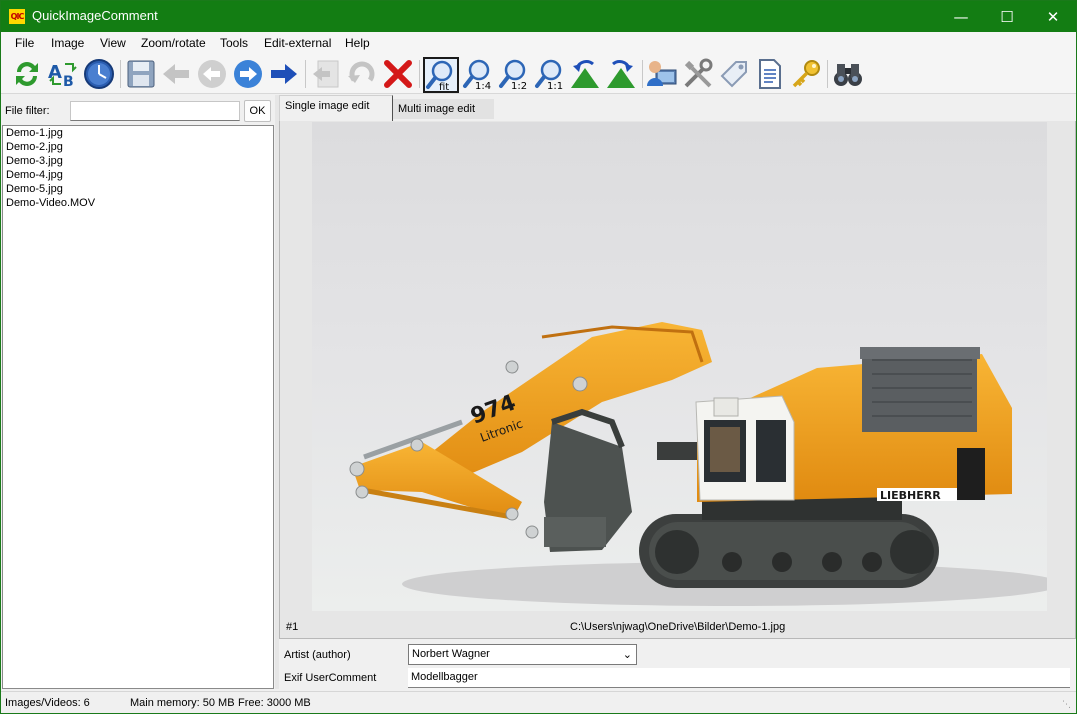  Describe the element at coordinates (1053, 16) in the screenshot. I see `close-button: ✕` at that location.